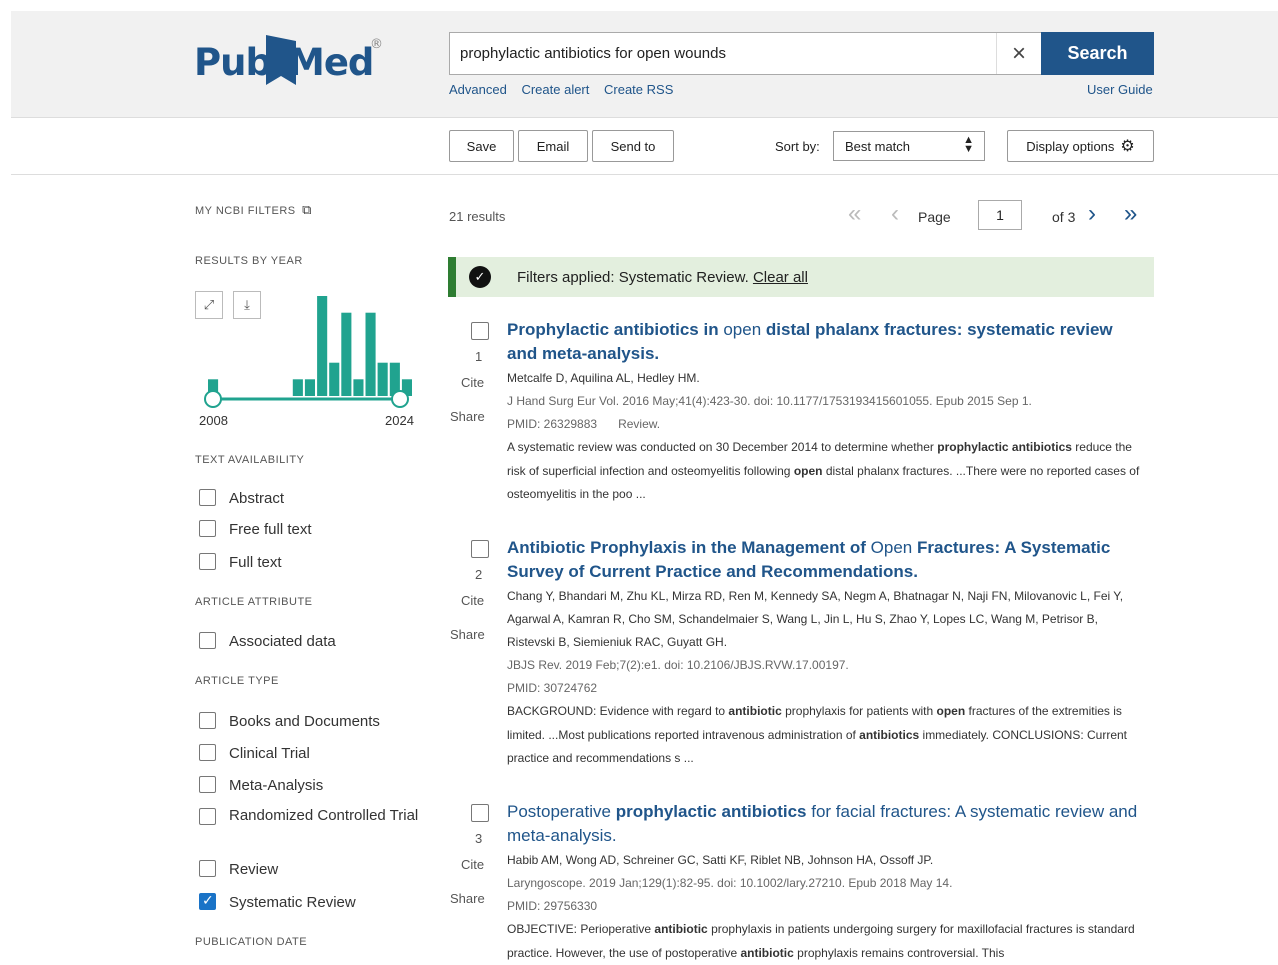 The image size is (1278, 965). I want to click on sort-select: Best match ▲ ▼, so click(909, 146).